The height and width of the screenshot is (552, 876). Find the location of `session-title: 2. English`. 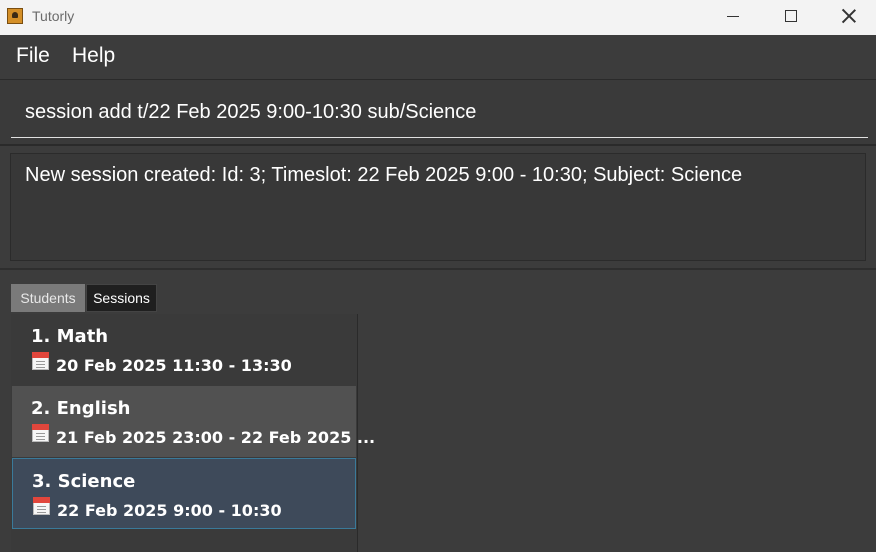

session-title: 2. English is located at coordinates (81, 408).